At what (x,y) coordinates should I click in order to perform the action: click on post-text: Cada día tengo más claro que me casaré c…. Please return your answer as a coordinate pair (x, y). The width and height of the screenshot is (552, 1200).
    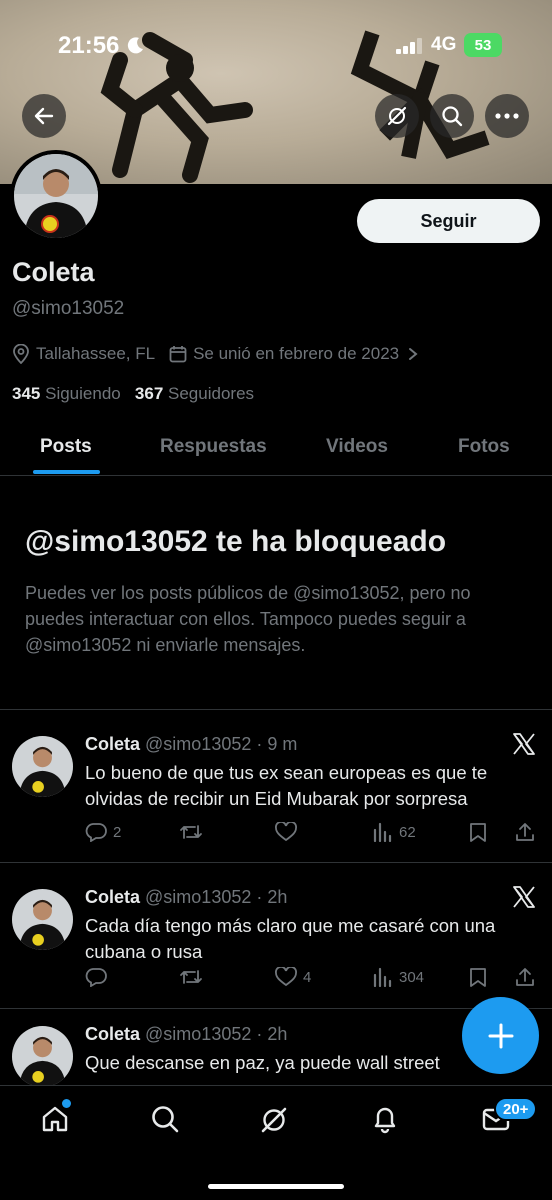
    Looking at the image, I should click on (290, 938).